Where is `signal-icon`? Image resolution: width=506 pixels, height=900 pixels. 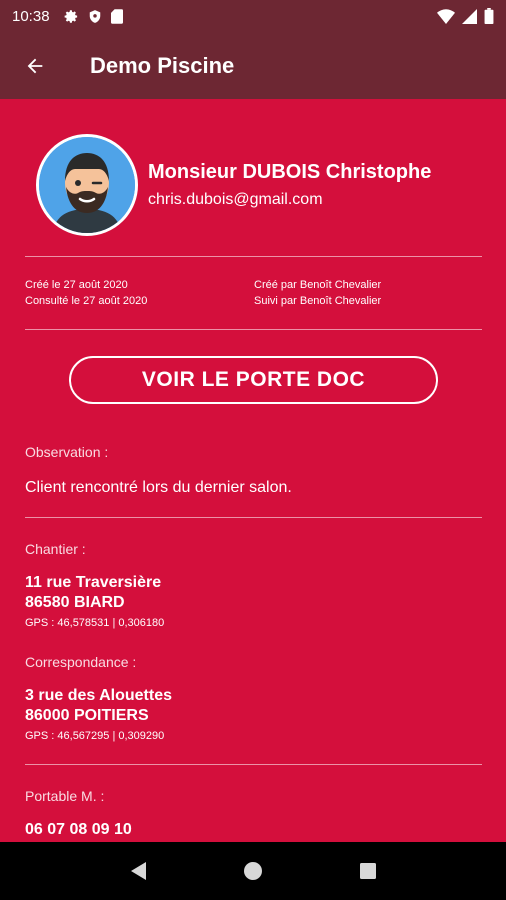
signal-icon is located at coordinates (469, 16).